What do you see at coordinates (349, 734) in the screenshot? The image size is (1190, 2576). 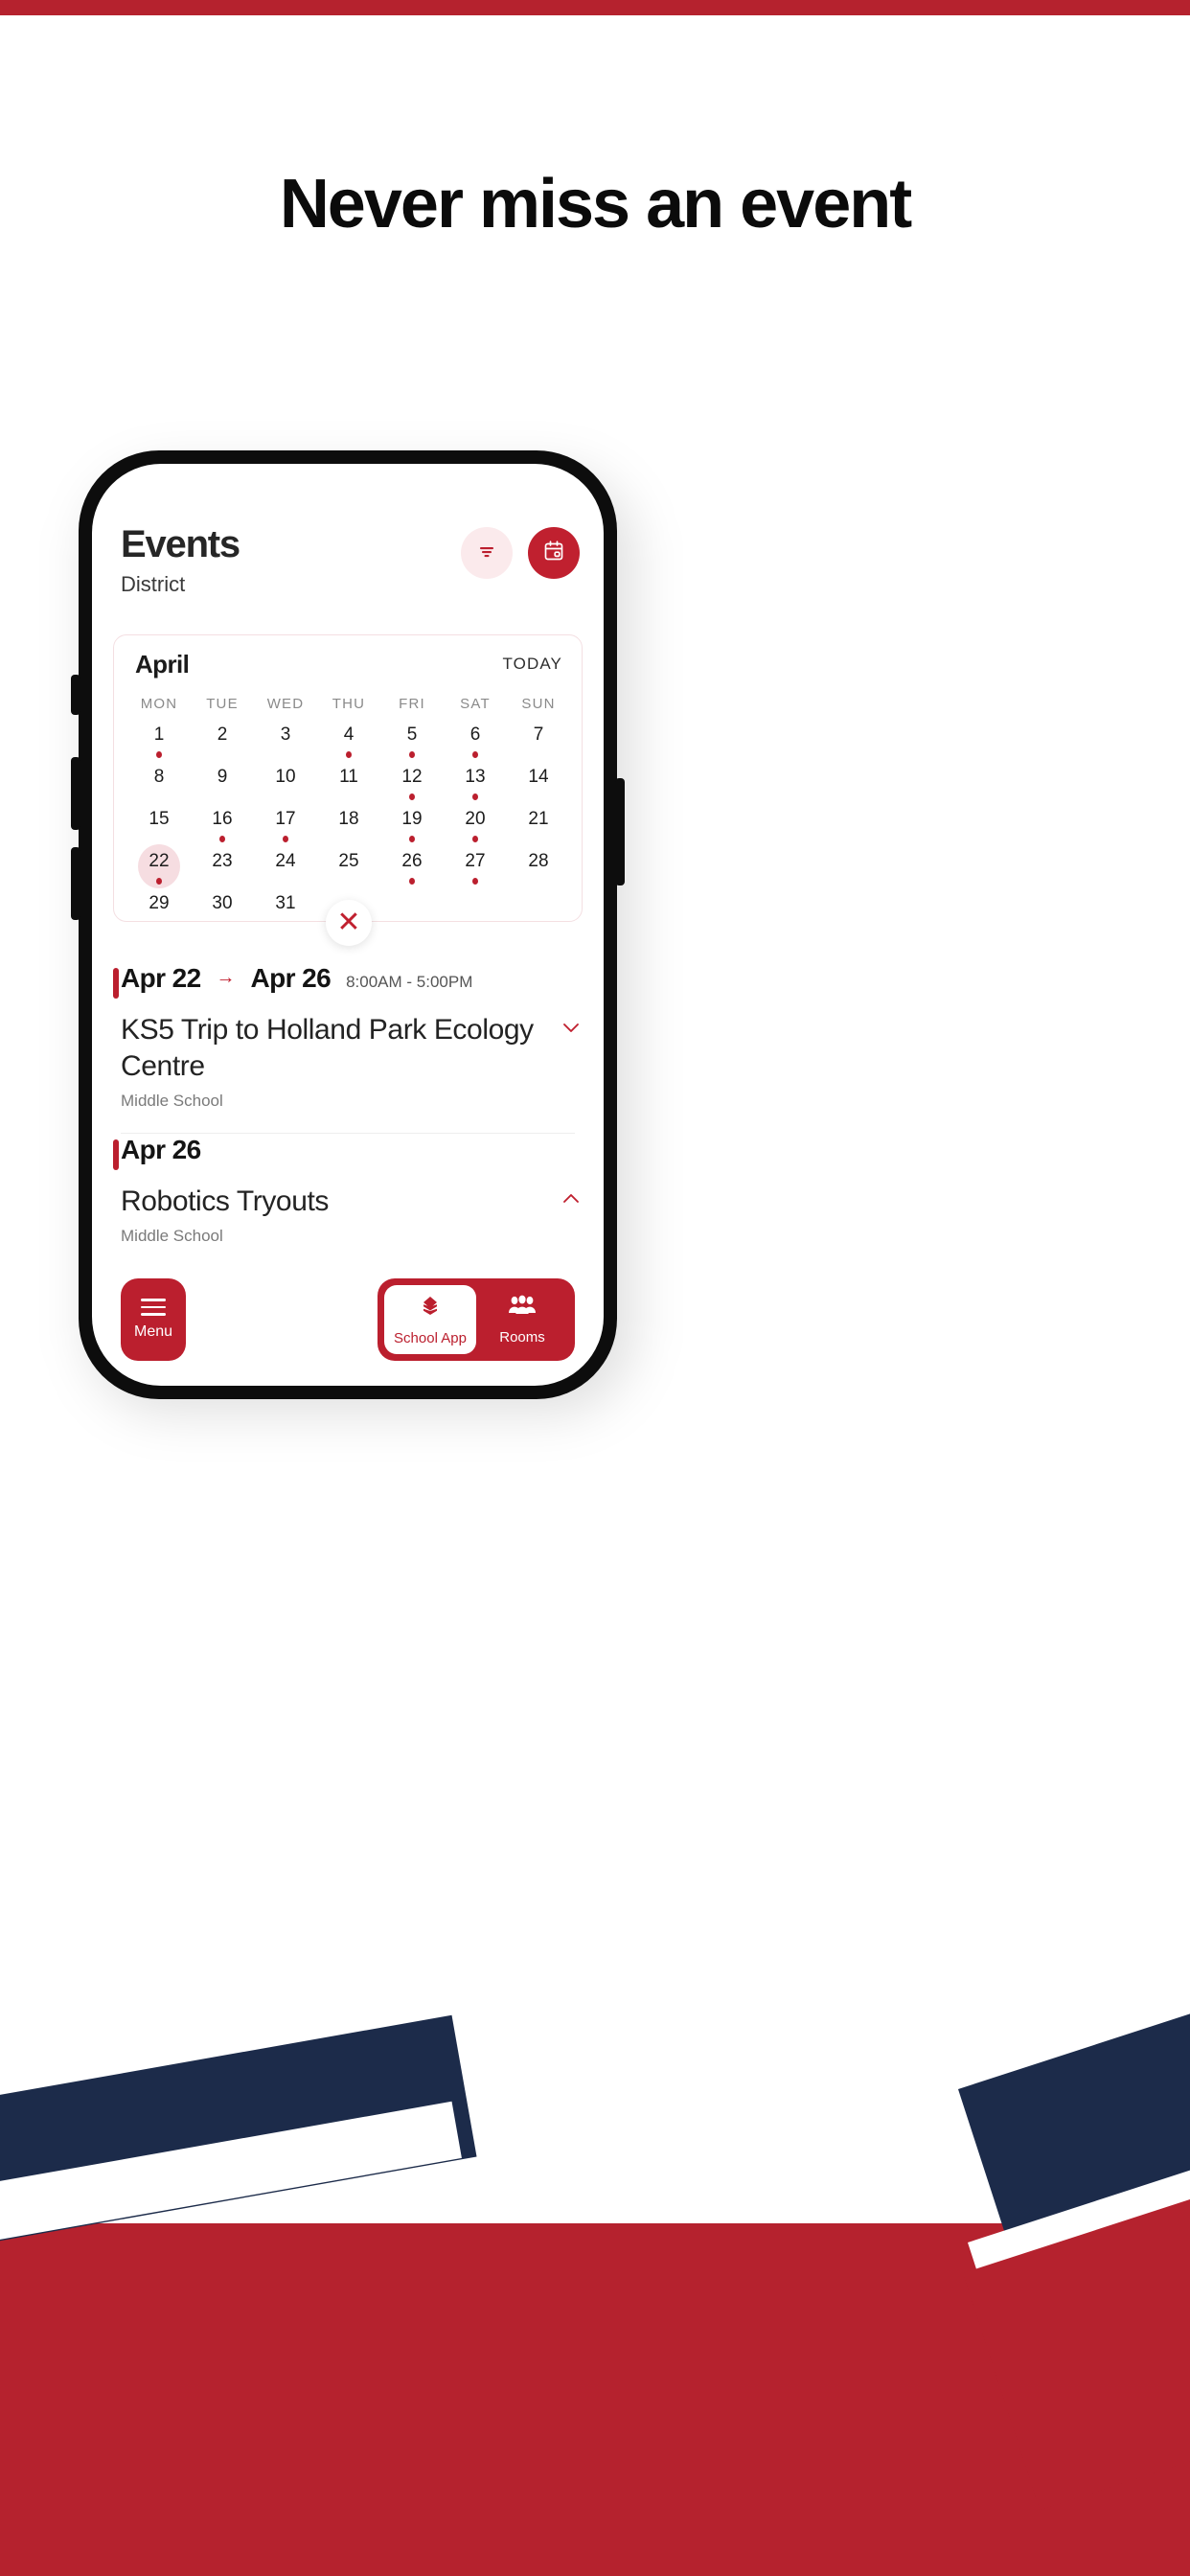 I see `calendar-day-number: 4` at bounding box center [349, 734].